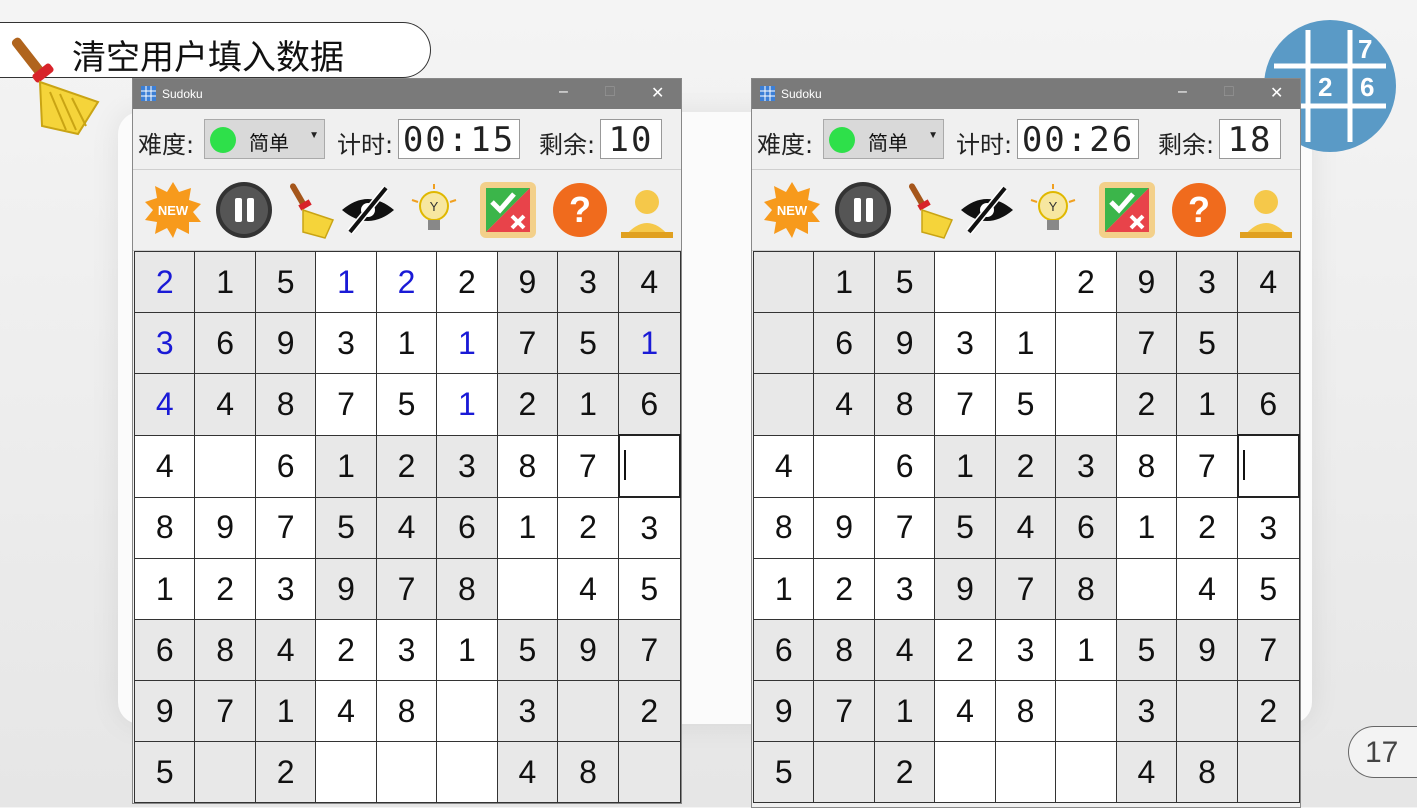  I want to click on difficulty-select: 简单 ▼, so click(883, 139).